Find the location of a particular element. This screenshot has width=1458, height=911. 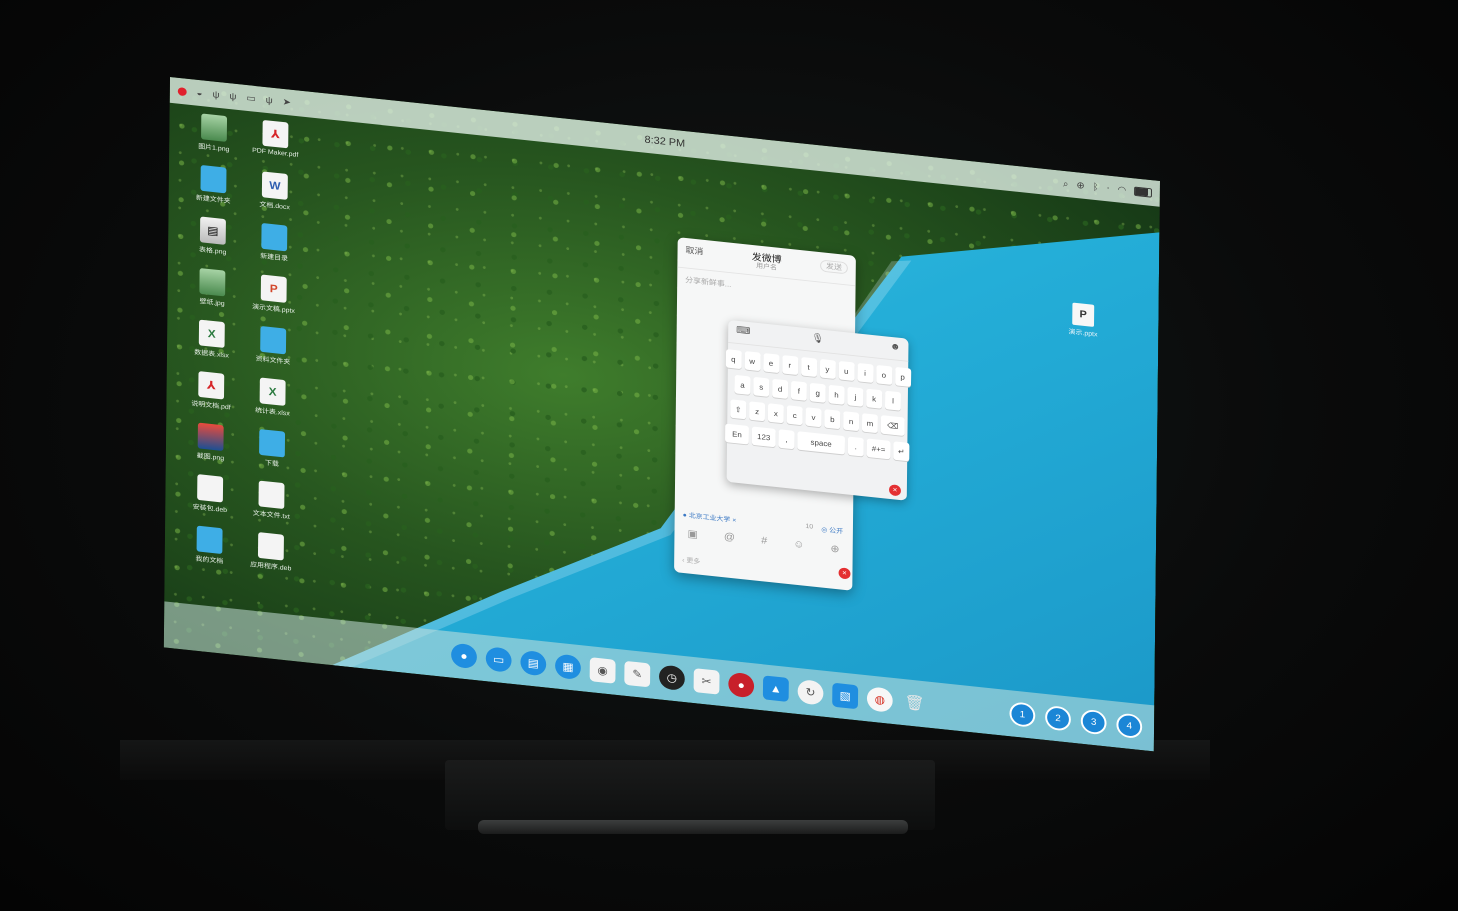

key-x: x is located at coordinates (775, 413).